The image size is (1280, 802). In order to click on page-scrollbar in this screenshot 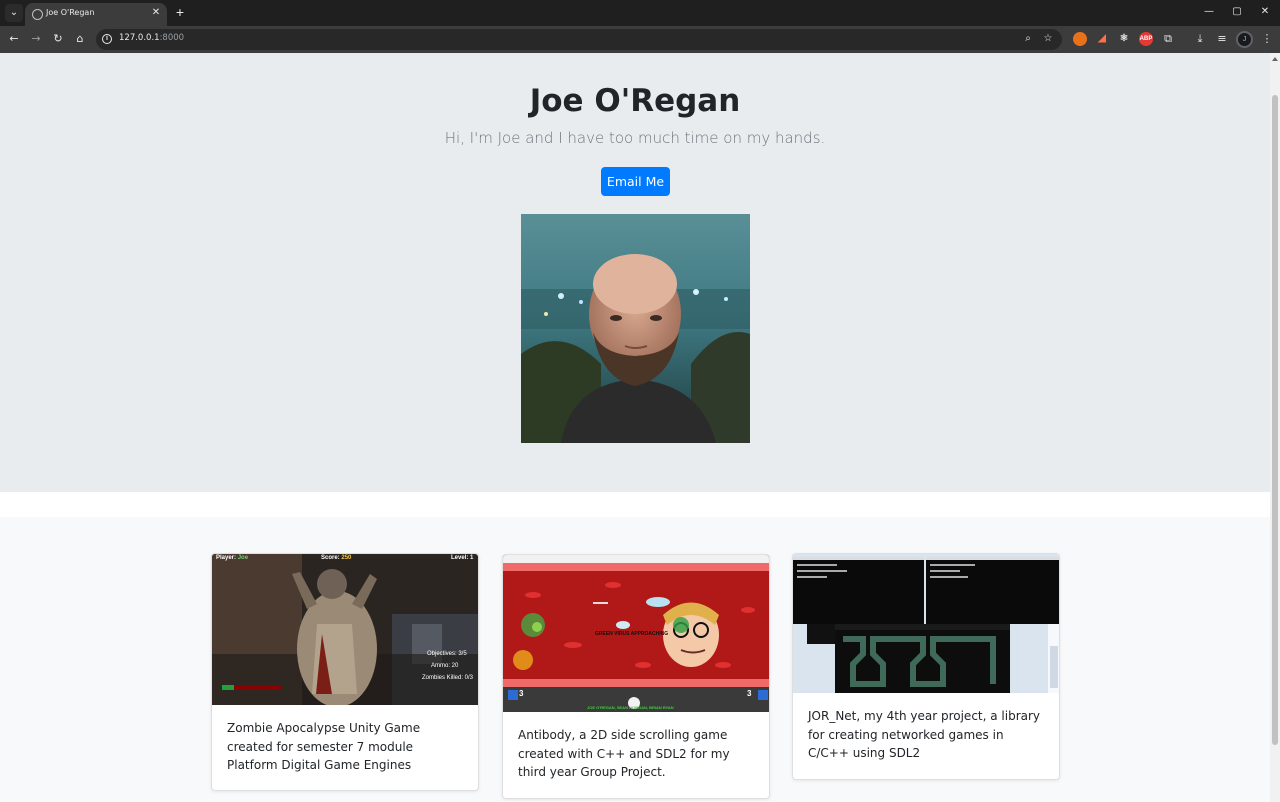, I will do `click(1275, 427)`.